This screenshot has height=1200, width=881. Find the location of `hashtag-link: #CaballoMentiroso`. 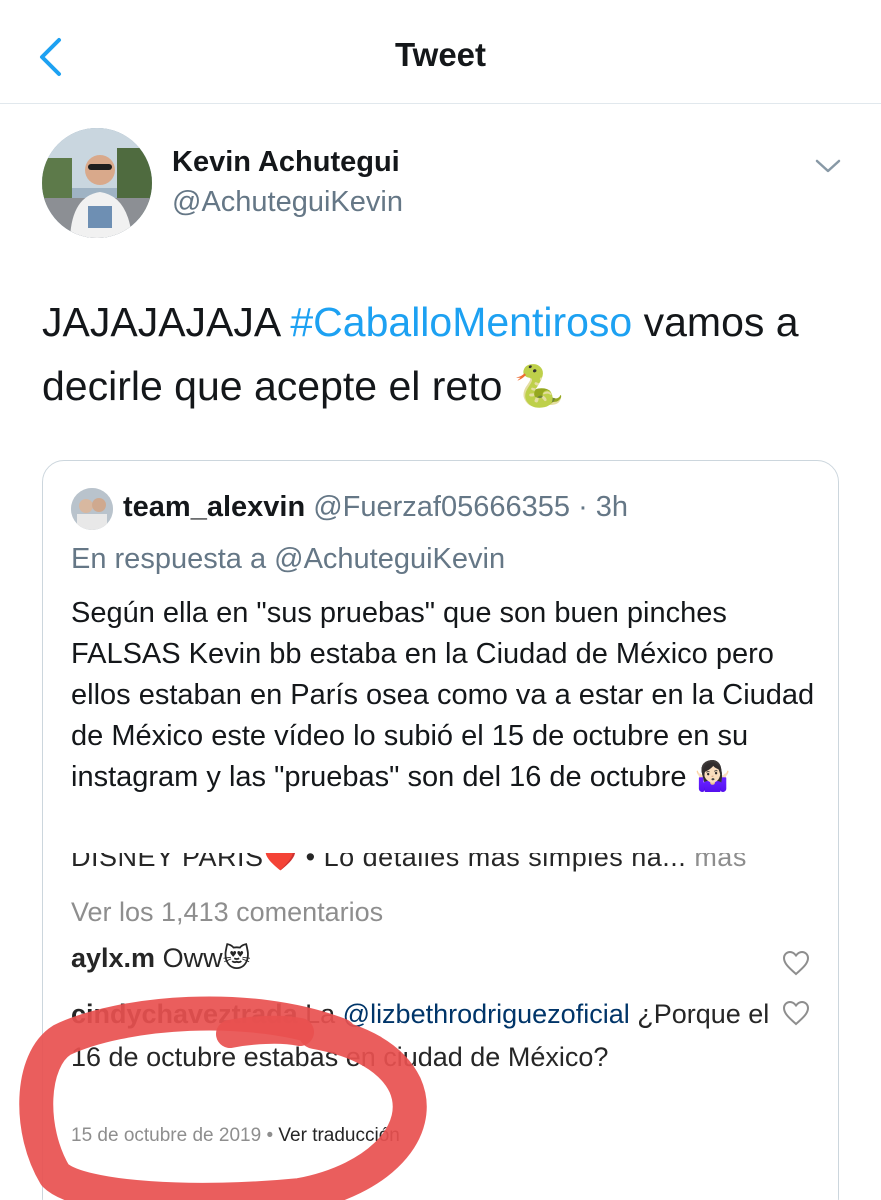

hashtag-link: #CaballoMentiroso is located at coordinates (461, 322).